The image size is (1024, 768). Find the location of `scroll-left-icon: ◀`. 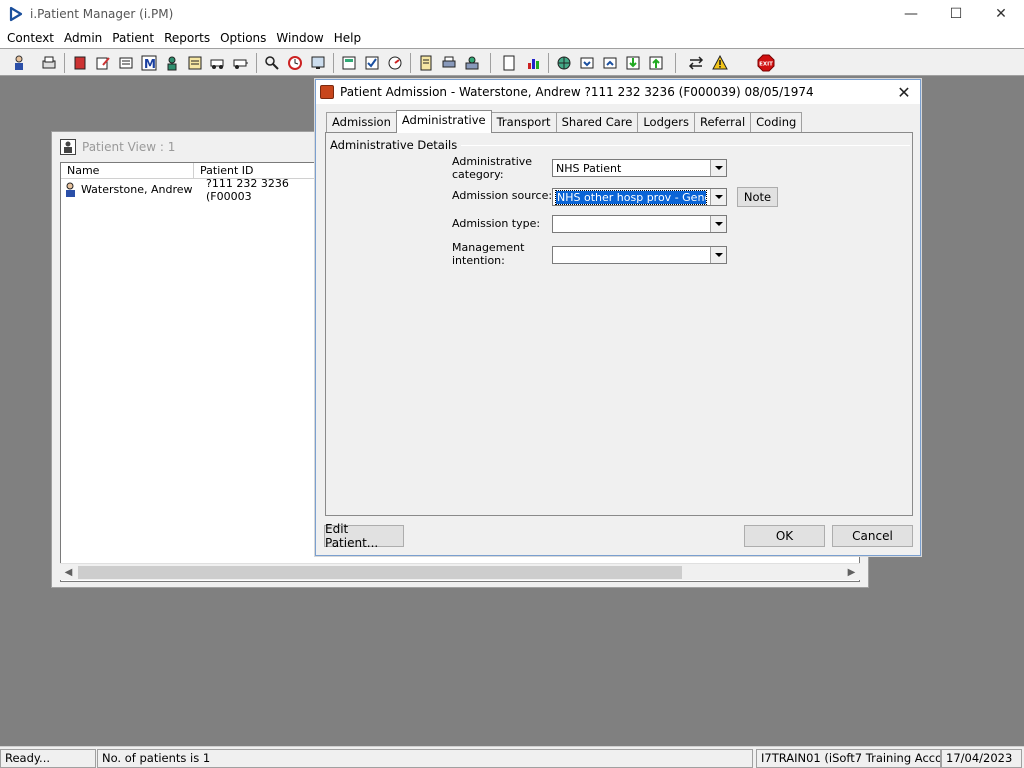

scroll-left-icon: ◀ is located at coordinates (68, 572).